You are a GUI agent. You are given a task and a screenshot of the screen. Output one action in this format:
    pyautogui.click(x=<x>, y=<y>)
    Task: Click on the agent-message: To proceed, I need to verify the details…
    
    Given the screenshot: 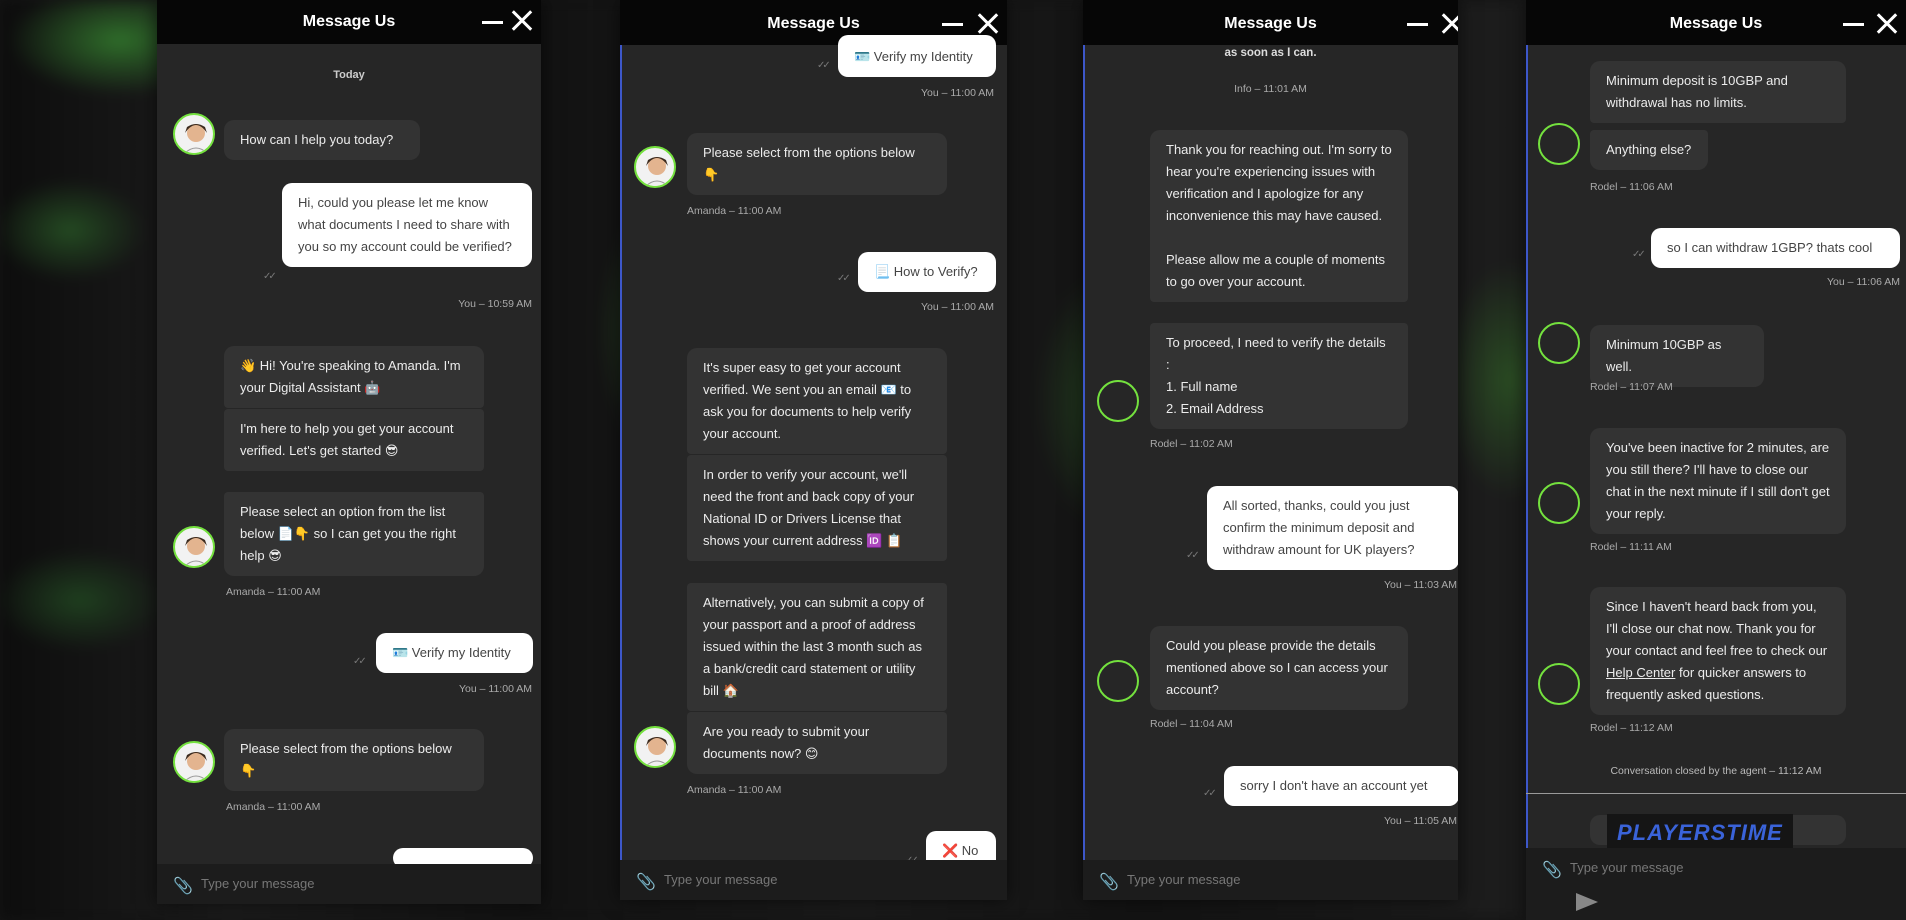 What is the action you would take?
    pyautogui.click(x=1279, y=376)
    